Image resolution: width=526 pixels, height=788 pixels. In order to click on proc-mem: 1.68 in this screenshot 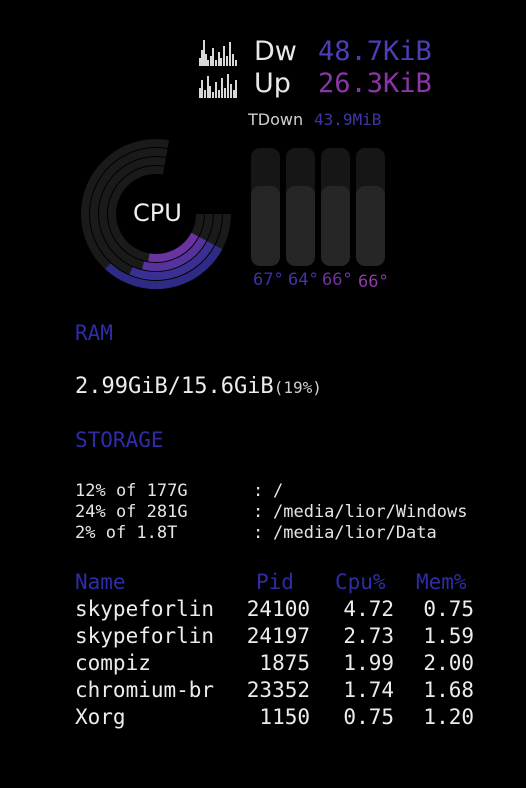, I will do `click(448, 690)`.